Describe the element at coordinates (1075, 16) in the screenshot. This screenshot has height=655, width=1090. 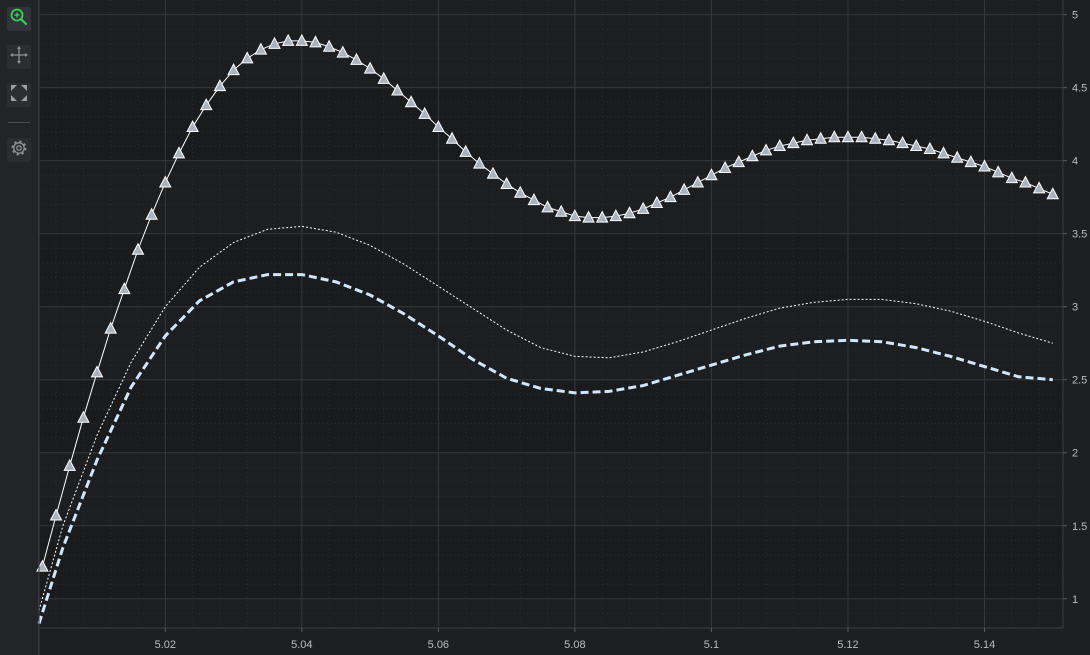
I see `y-tick-label: 5` at that location.